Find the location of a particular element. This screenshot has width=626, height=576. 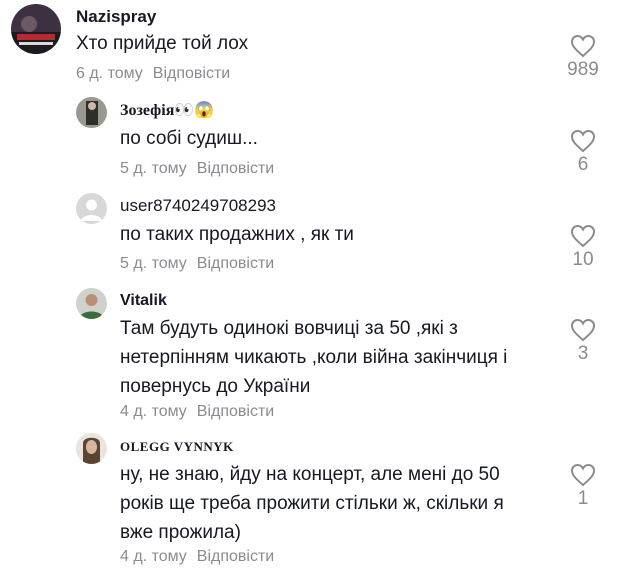

comment-text-line: повернусь до України is located at coordinates (215, 386).